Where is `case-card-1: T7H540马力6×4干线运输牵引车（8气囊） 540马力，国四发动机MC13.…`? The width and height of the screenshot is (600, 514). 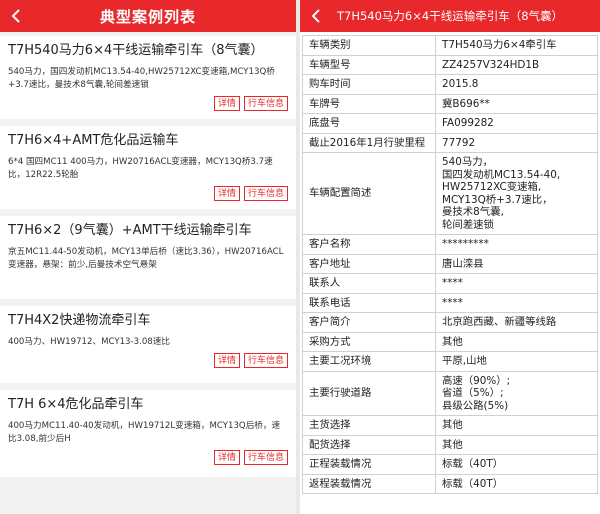
case-card-1: T7H540马力6×4干线运输牵引车（8气囊） 540马力，国四发动机MC13.… is located at coordinates (148, 77).